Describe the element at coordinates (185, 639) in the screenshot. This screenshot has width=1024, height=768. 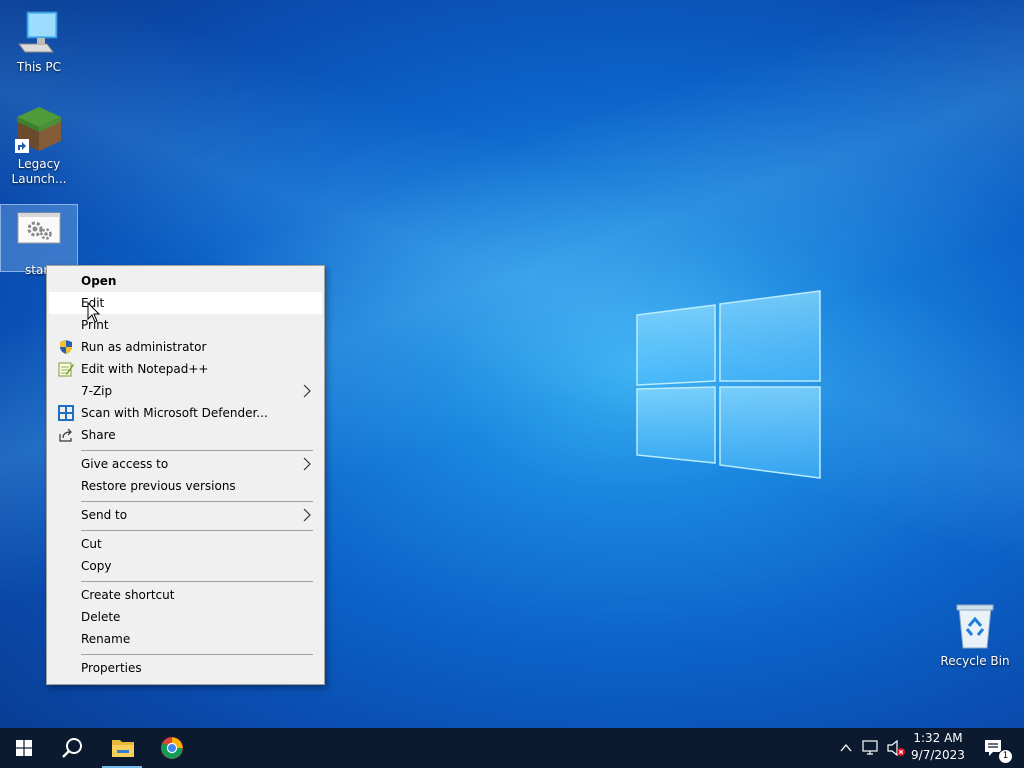
I see `menu-item-rename: Rename` at that location.